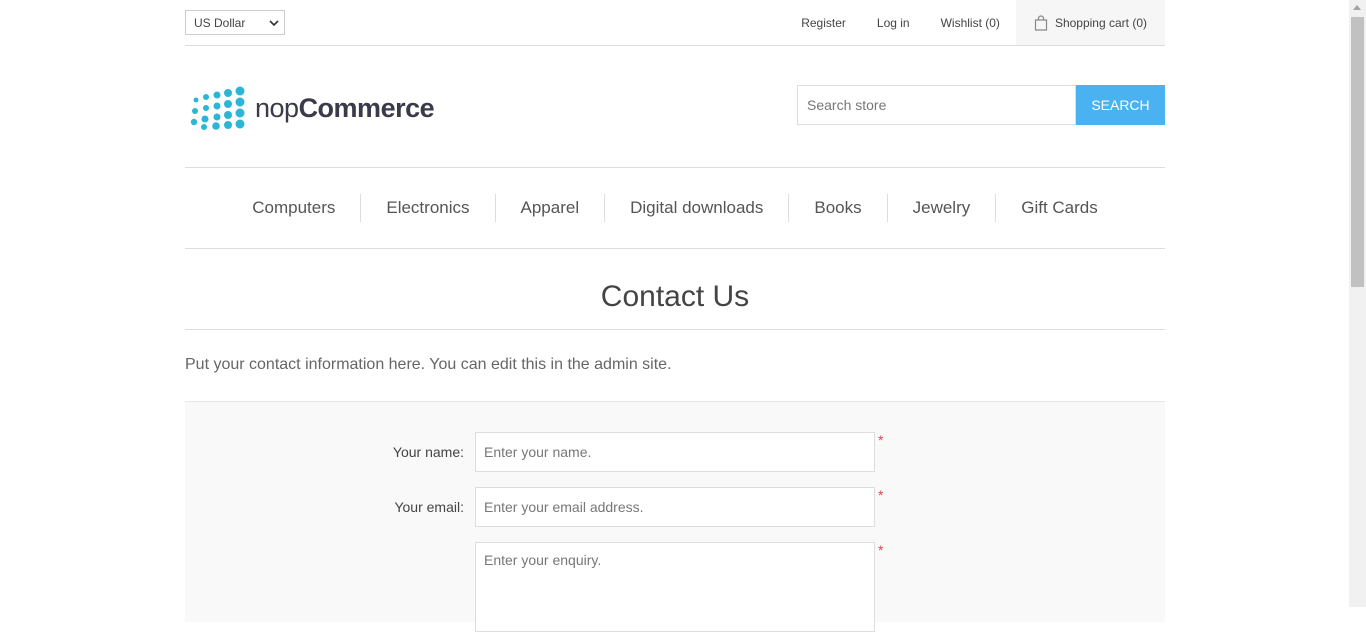  What do you see at coordinates (220, 22) in the screenshot?
I see `currency-value: US Dollar` at bounding box center [220, 22].